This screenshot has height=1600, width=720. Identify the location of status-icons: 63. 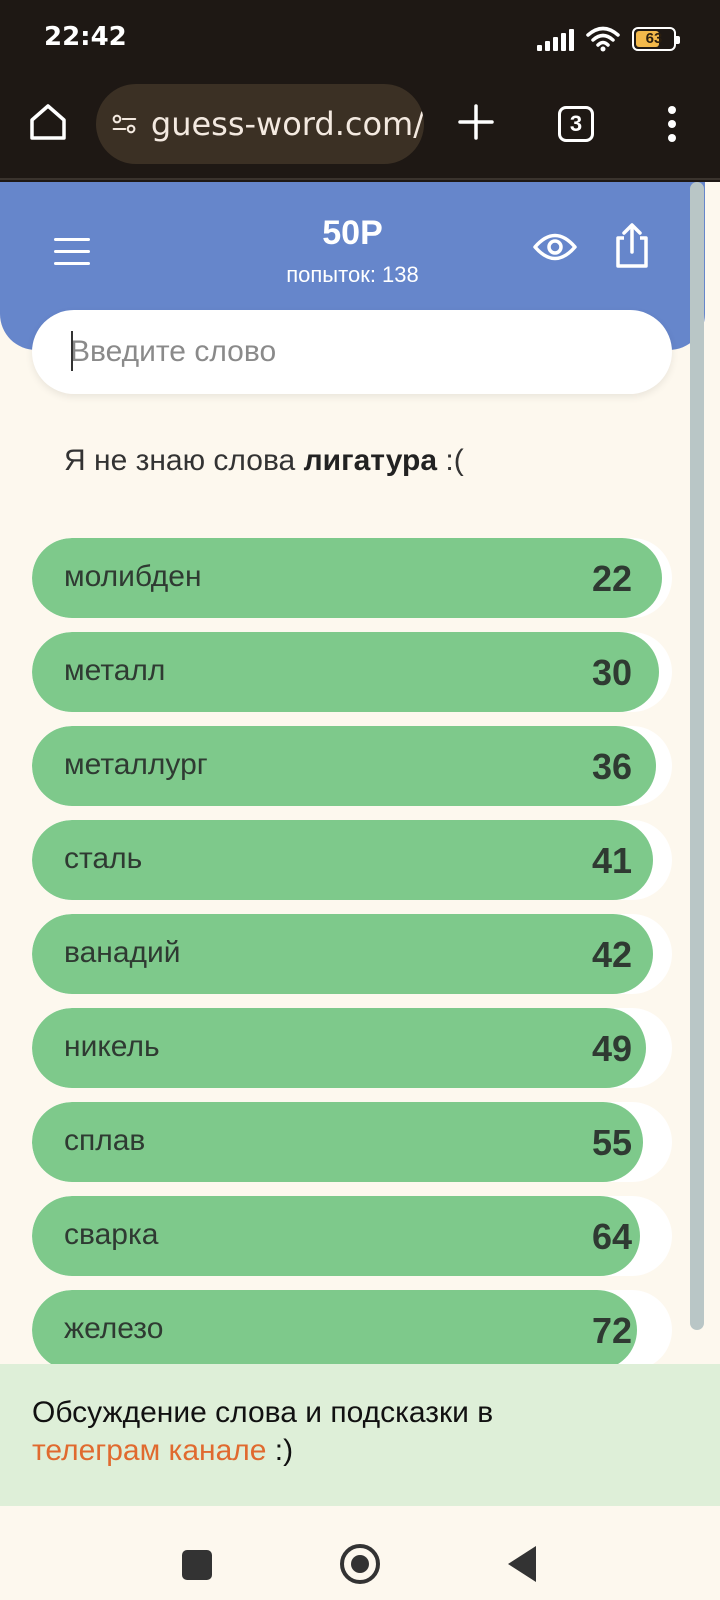
(608, 39).